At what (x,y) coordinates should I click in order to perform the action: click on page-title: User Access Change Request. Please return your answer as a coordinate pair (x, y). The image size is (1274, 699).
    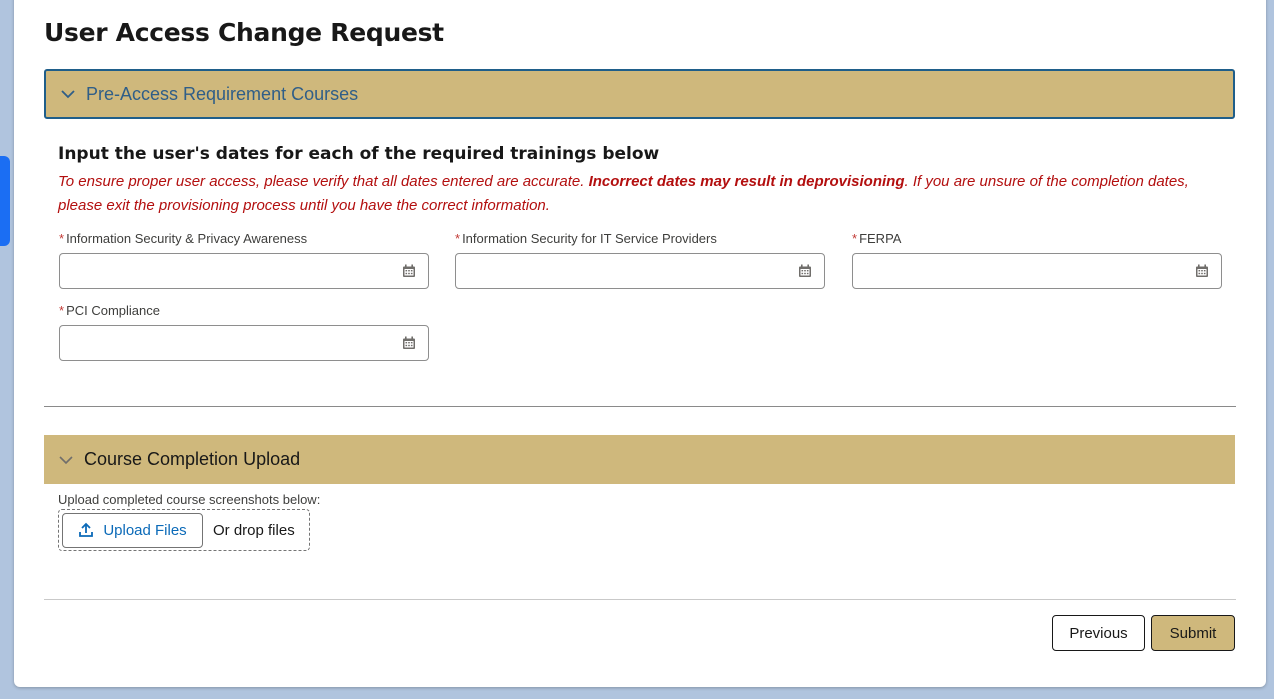
    Looking at the image, I should click on (244, 32).